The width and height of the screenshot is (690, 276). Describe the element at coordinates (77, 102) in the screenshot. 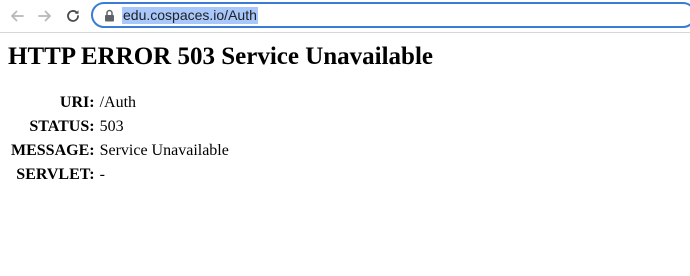

I see `uri-label: URI:` at that location.